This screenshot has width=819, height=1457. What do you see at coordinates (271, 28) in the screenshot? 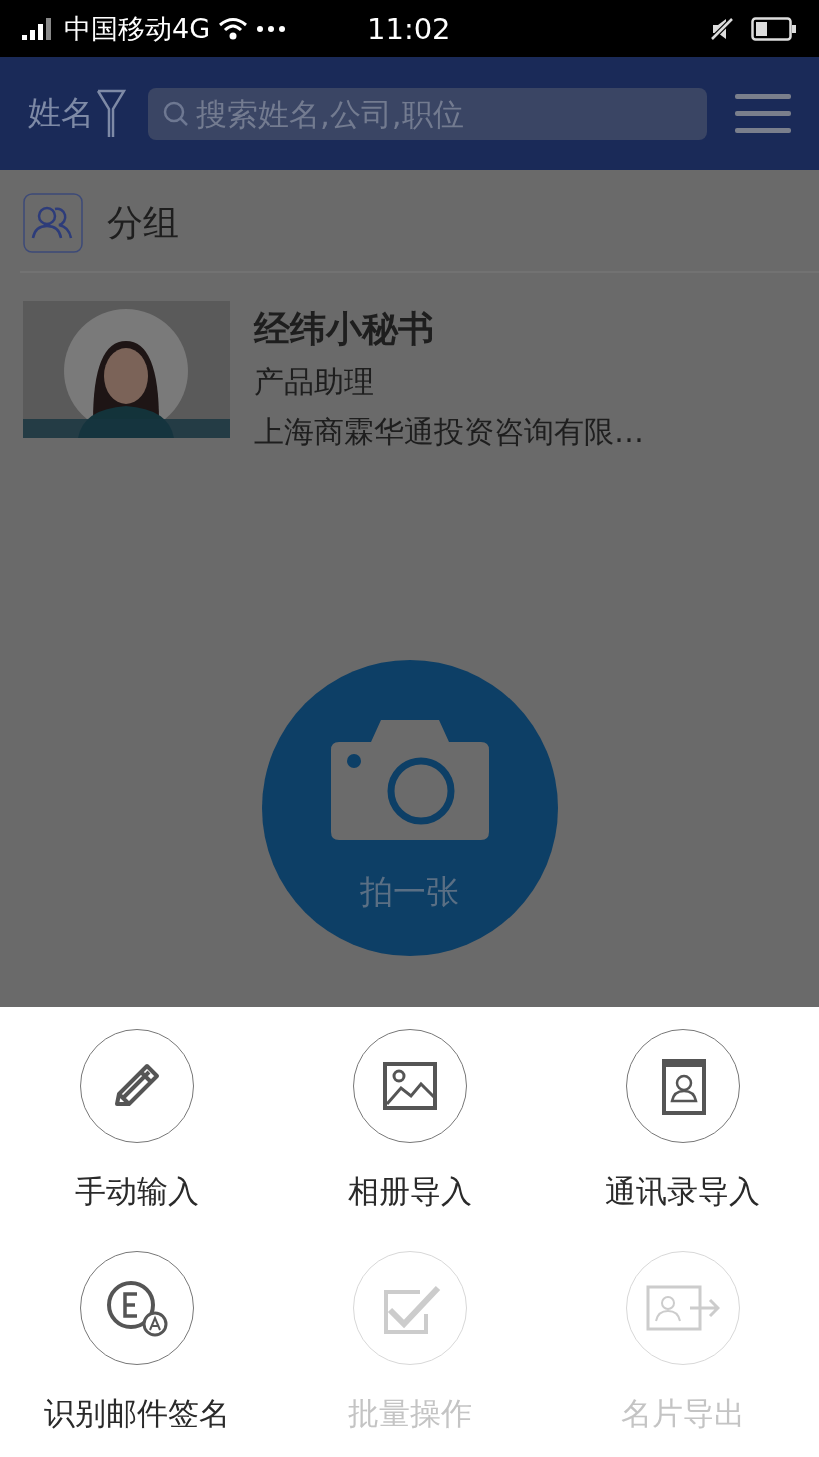
I see `more-icon` at bounding box center [271, 28].